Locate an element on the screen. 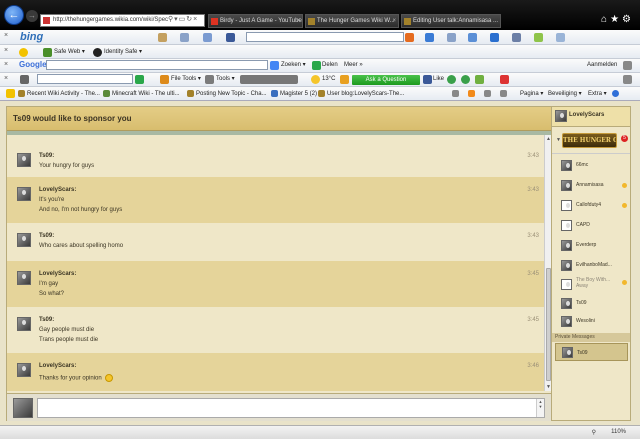 The image size is (640, 439). window-icons: ⌂★⚙ is located at coordinates (617, 19).